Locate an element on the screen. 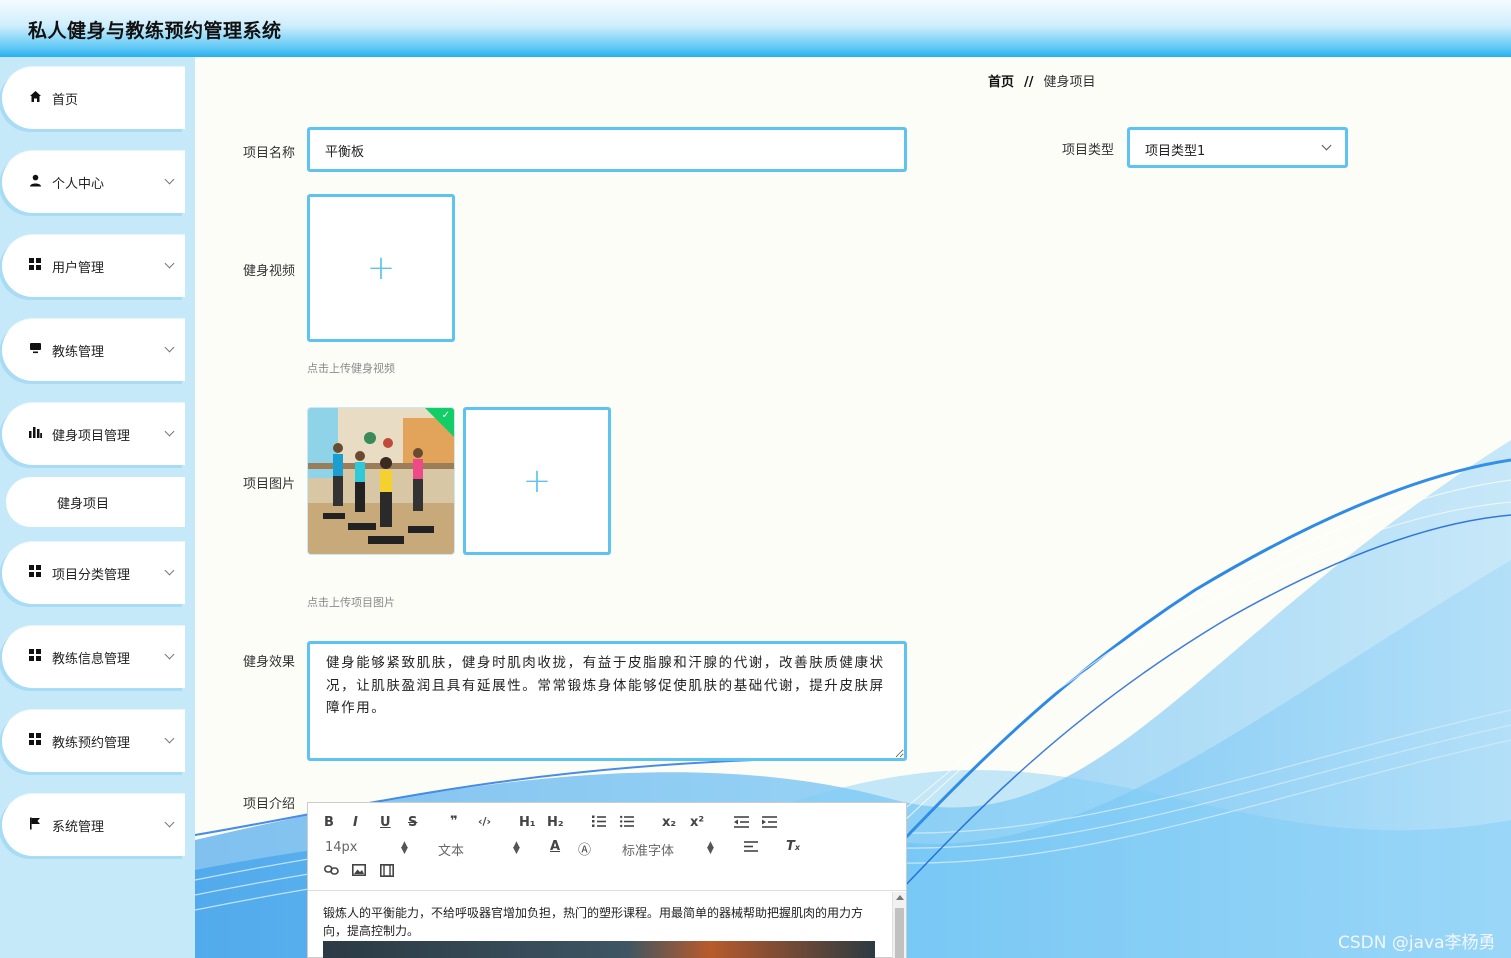 The image size is (1511, 958). sidebar-item-bookings: 教练预约管理 is located at coordinates (93, 741).